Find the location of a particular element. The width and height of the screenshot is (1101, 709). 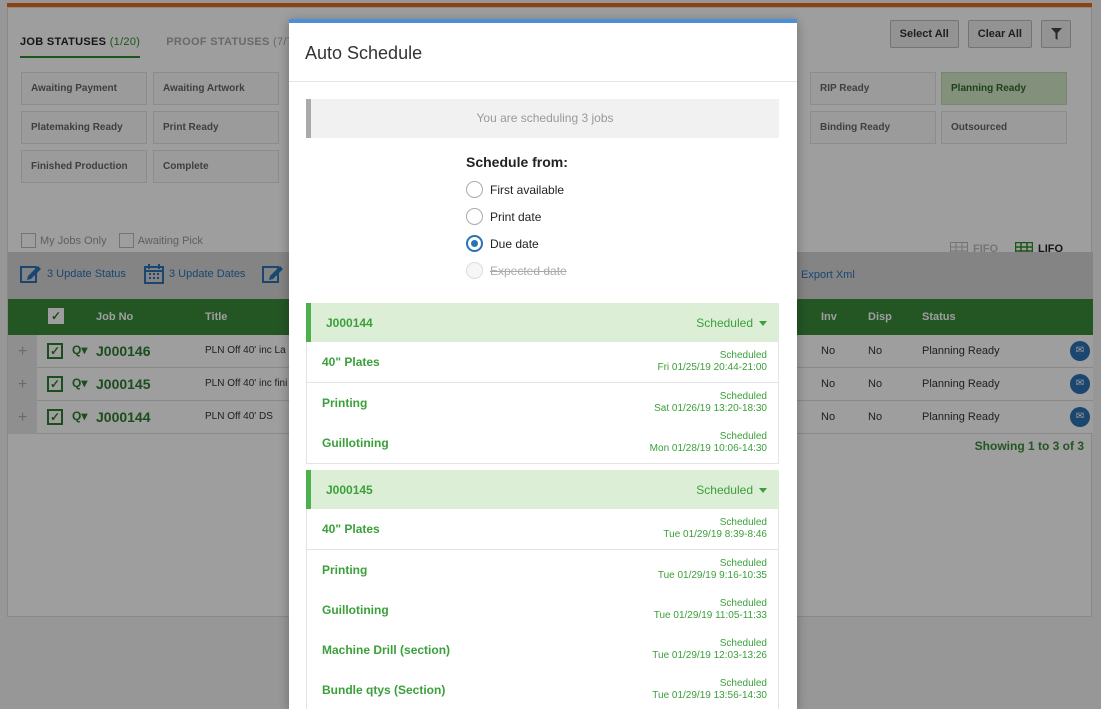

task-time: Tue 01/29/19 9:16-10:35 is located at coordinates (712, 575).